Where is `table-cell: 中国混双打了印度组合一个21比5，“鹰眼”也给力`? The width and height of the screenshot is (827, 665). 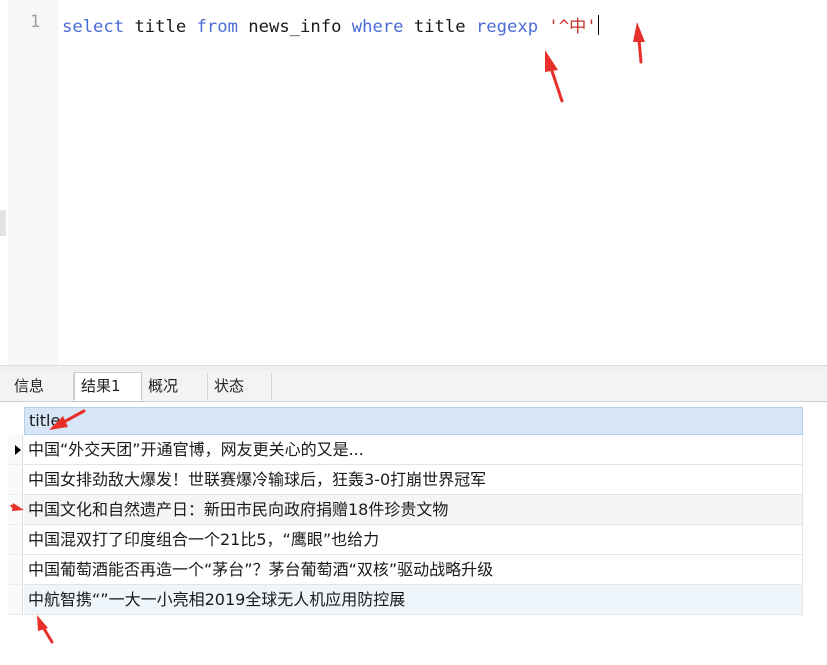
table-cell: 中国混双打了印度组合一个21比5，“鹰眼”也给力 is located at coordinates (413, 540).